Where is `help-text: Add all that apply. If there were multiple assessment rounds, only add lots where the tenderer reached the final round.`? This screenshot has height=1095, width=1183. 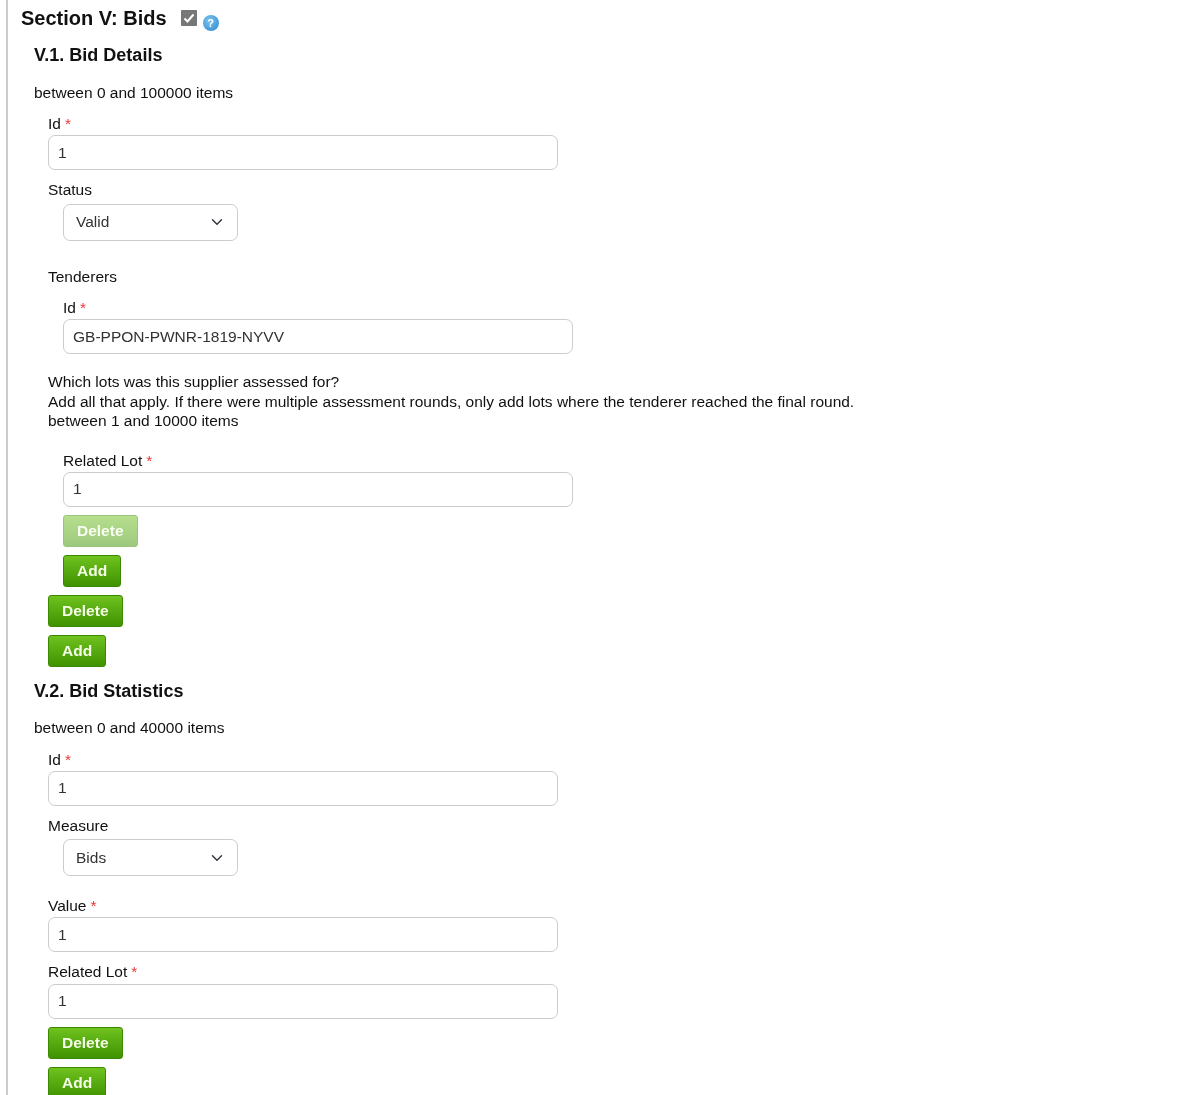 help-text: Add all that apply. If there were multiple assessment rounds, only add lots where the tenderer reached the final round. is located at coordinates (452, 401).